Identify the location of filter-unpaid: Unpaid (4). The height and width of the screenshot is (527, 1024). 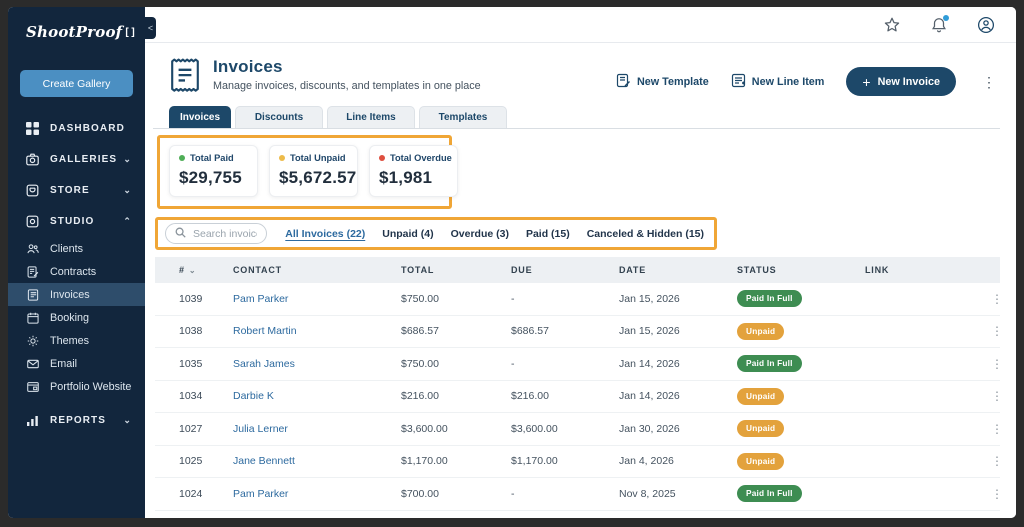
(407, 234).